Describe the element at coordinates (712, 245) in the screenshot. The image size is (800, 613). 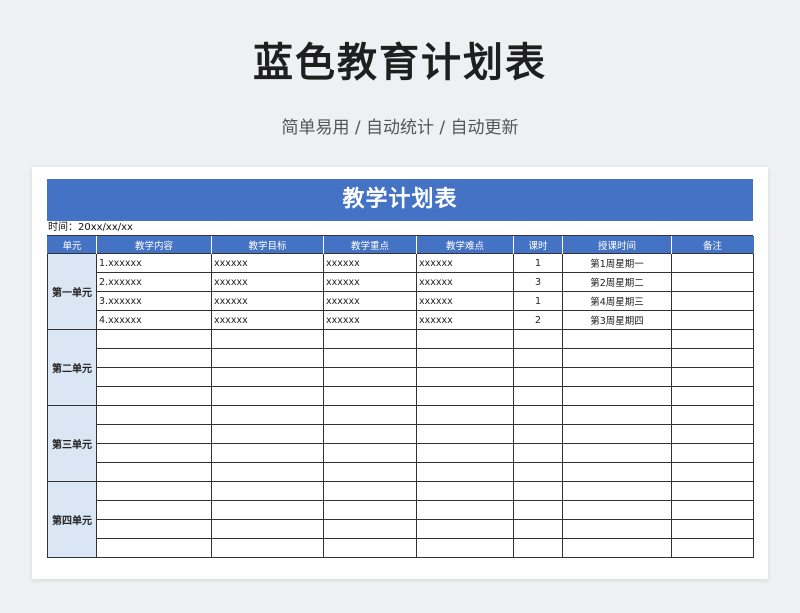
I see `col-header-note: 备注` at that location.